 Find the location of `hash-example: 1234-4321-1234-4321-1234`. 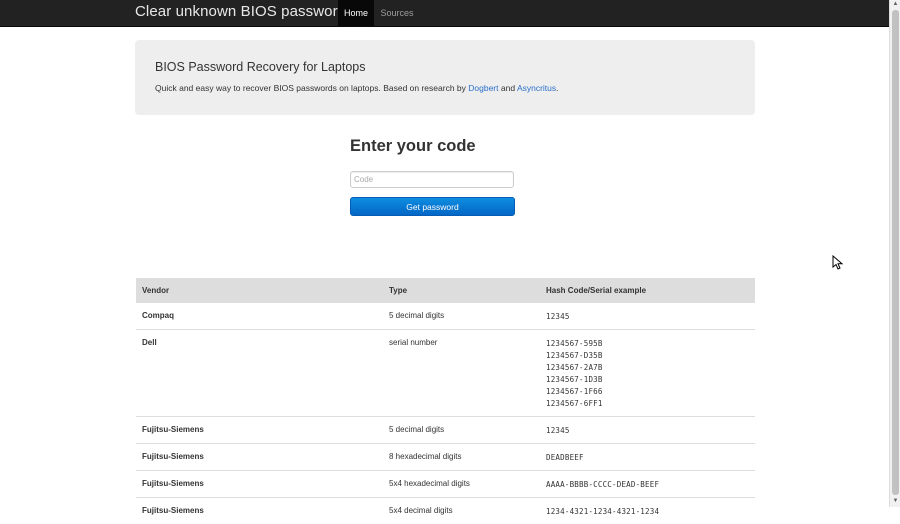

hash-example: 1234-4321-1234-4321-1234 is located at coordinates (650, 512).